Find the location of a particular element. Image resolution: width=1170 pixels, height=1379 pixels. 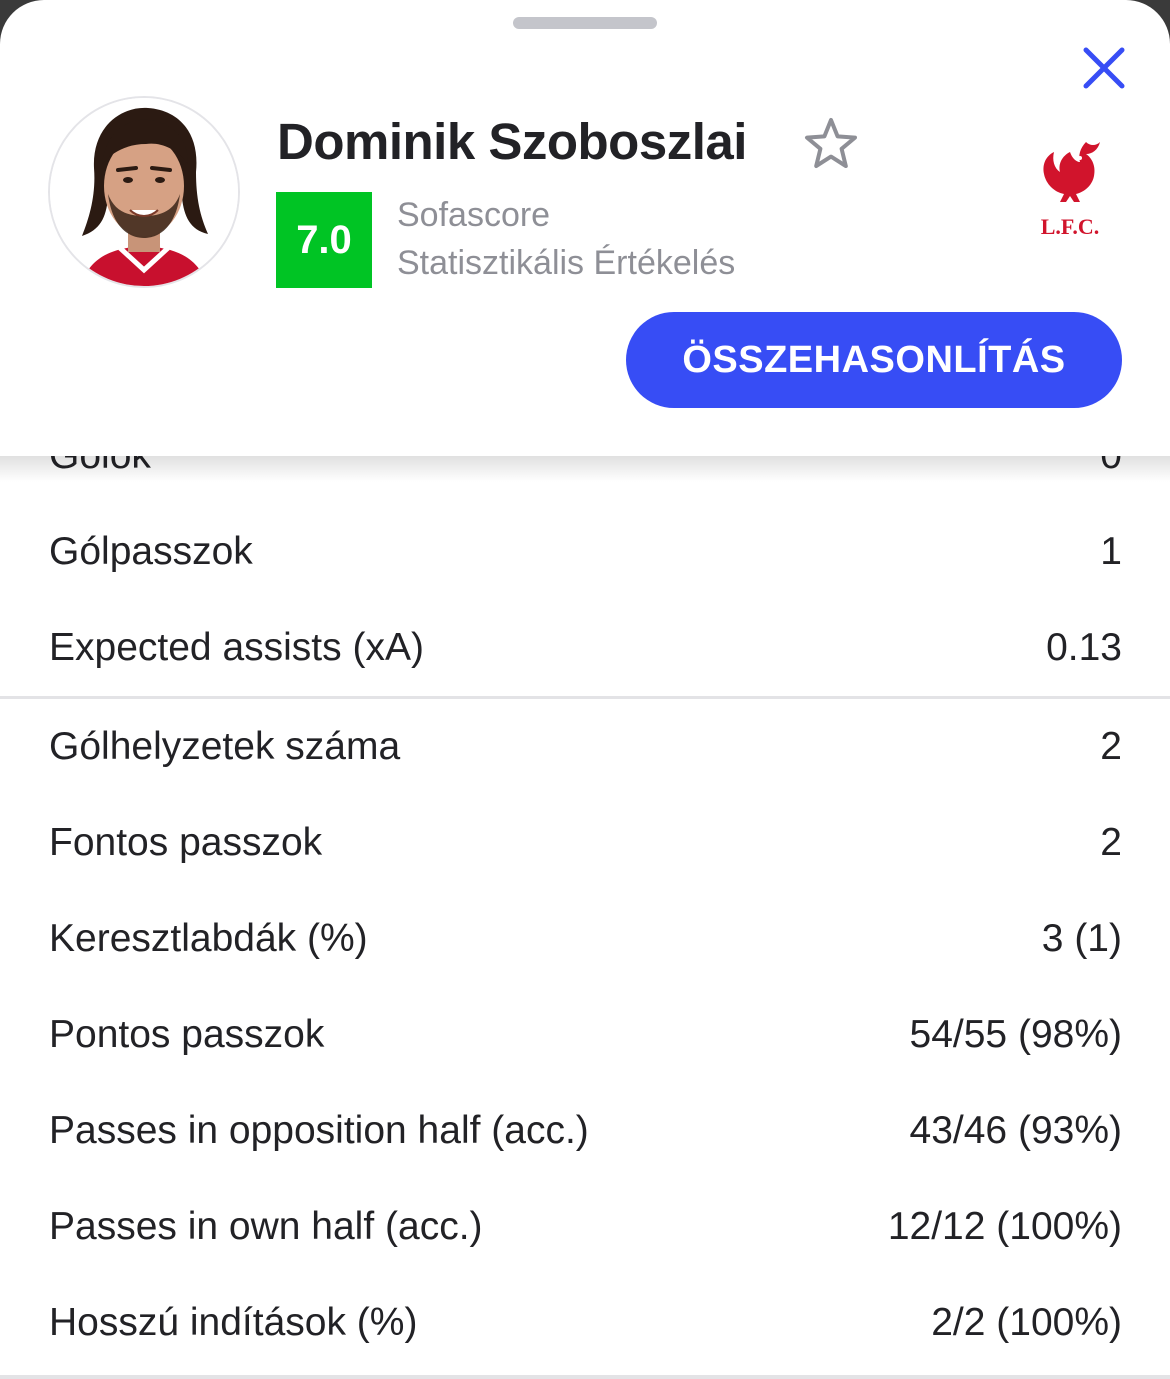

stat-value: 2/2 (100%) is located at coordinates (1026, 1322).